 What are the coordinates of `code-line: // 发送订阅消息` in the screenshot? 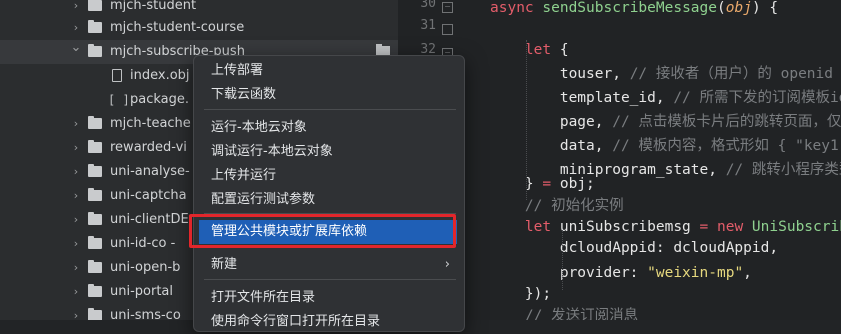 It's located at (564, 312).